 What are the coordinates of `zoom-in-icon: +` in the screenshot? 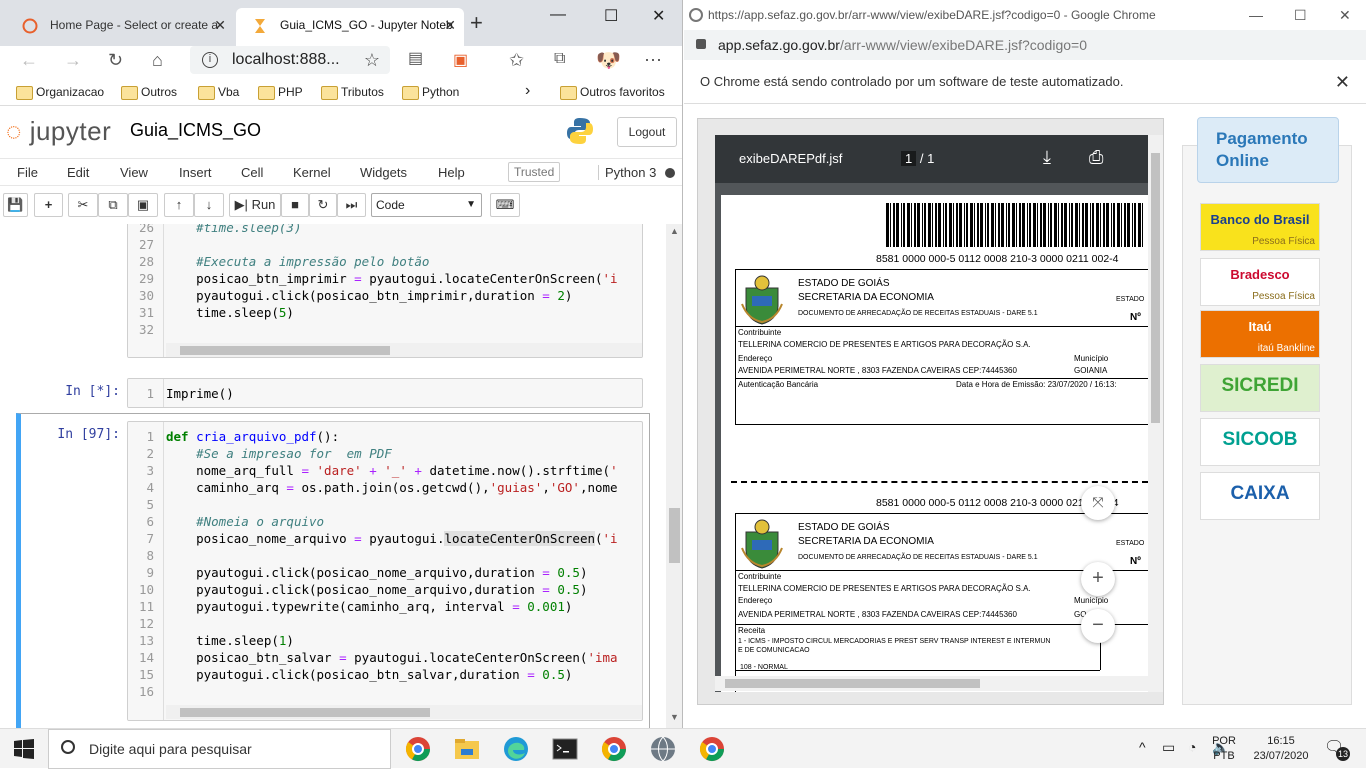 It's located at (1098, 579).